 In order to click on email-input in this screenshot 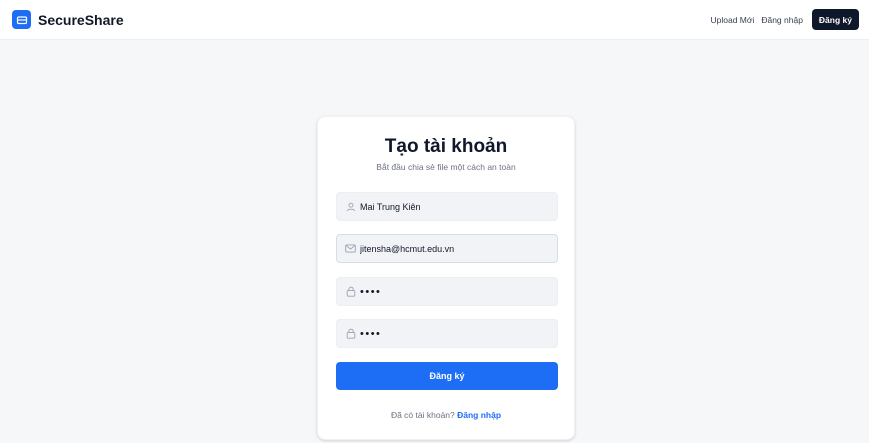, I will do `click(455, 248)`.